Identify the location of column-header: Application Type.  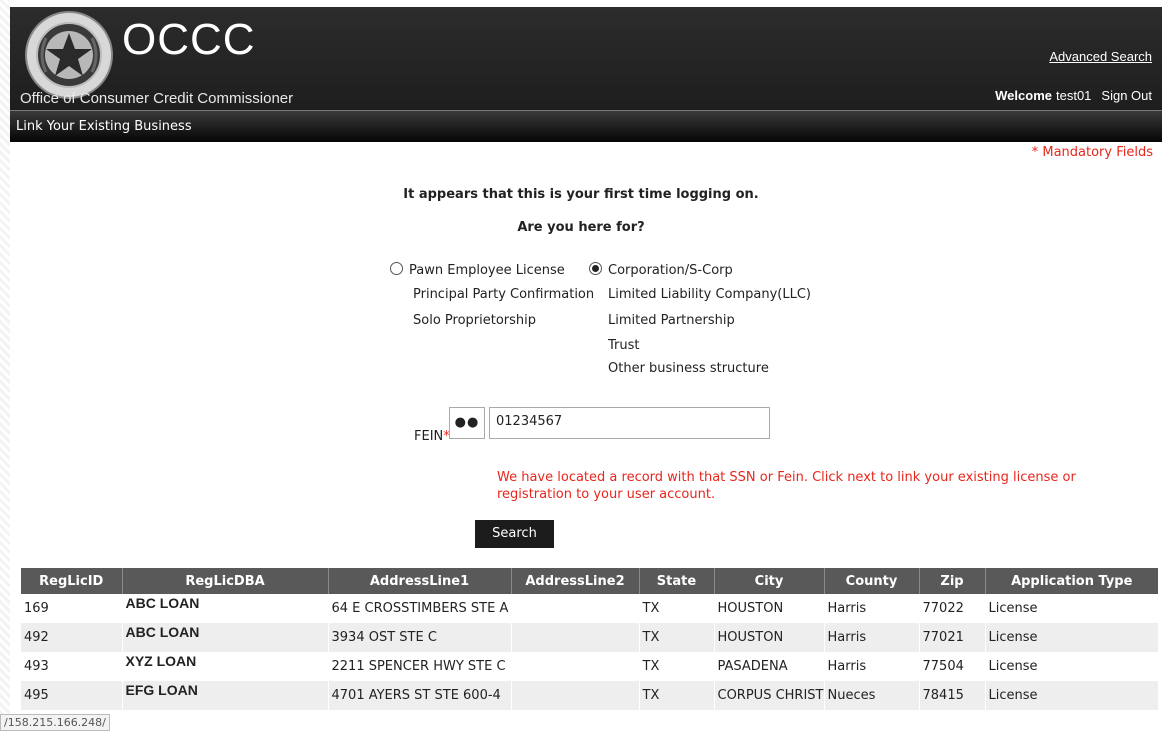
(1071, 581).